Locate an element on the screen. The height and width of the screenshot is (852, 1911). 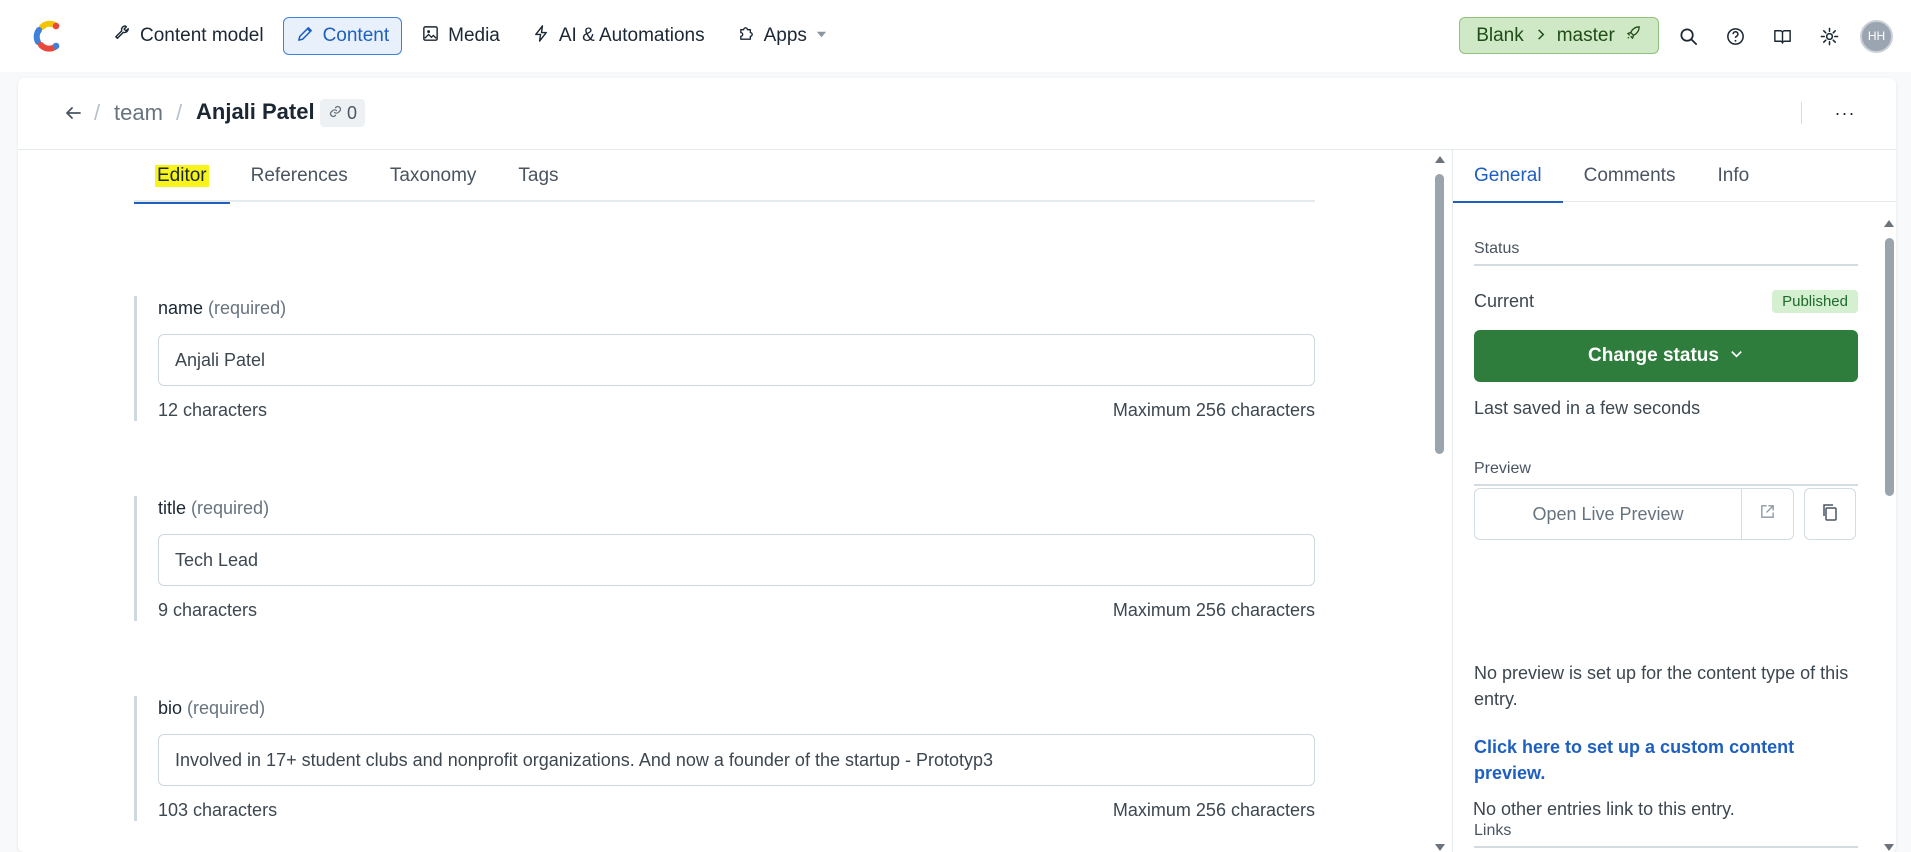
field-label: name (required) is located at coordinates (736, 308).